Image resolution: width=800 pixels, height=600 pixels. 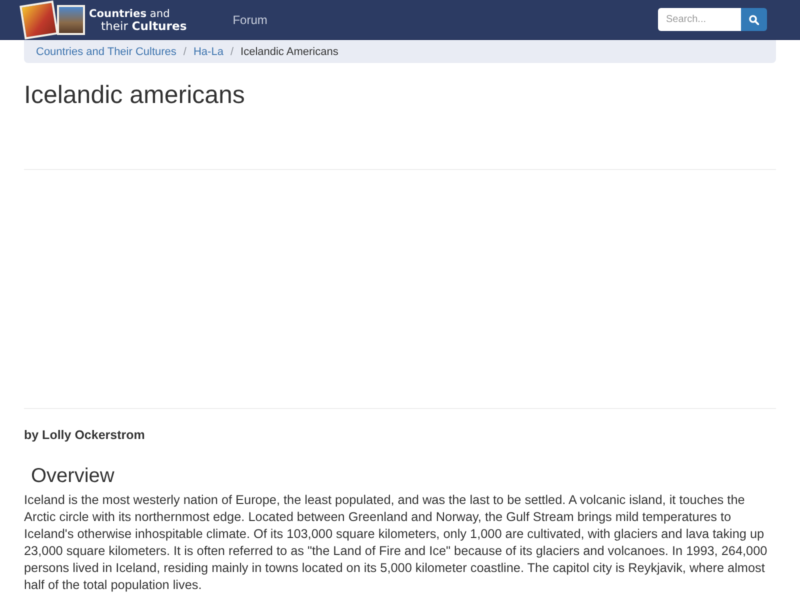 I want to click on nav-link: Forum, so click(x=250, y=19).